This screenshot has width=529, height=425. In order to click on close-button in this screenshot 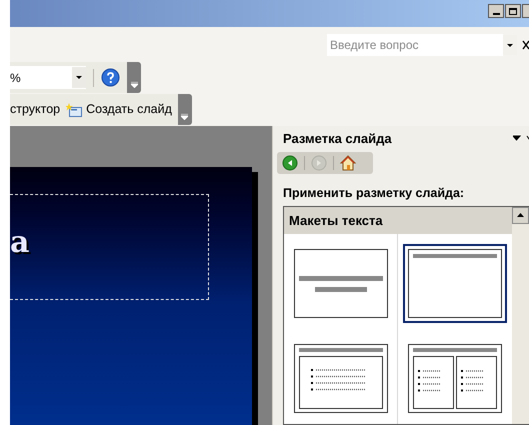, I will do `click(525, 11)`.